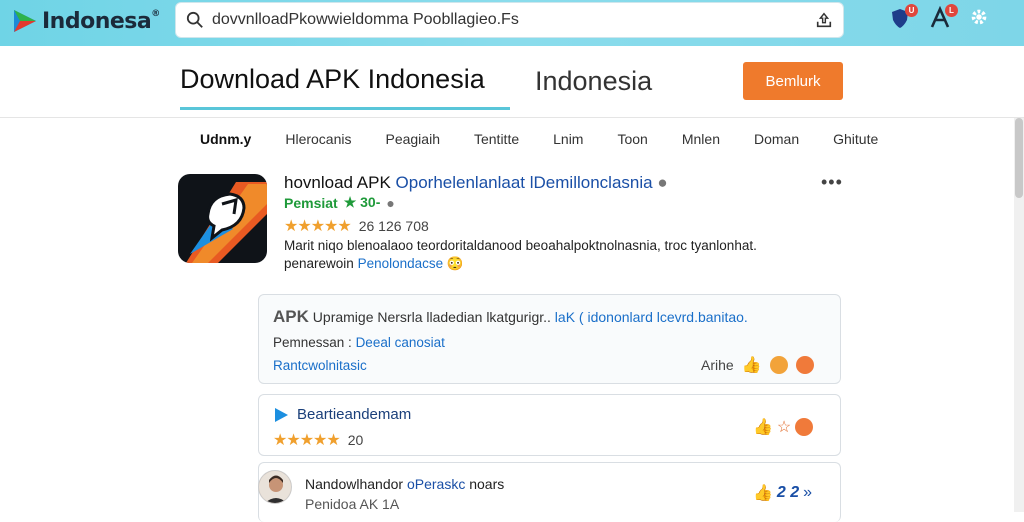 The height and width of the screenshot is (522, 1024). I want to click on review-card-rating: ★★★★★ 20, so click(318, 440).